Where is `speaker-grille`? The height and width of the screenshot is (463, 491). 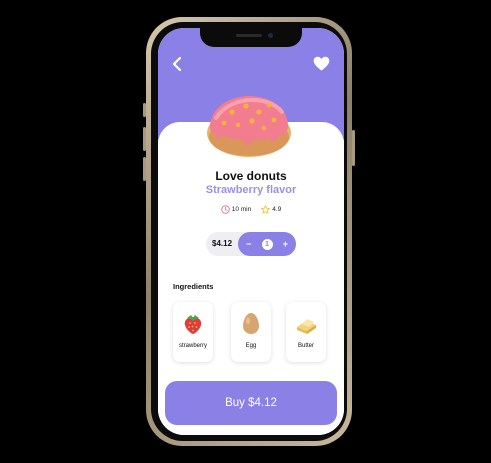 speaker-grille is located at coordinates (249, 35).